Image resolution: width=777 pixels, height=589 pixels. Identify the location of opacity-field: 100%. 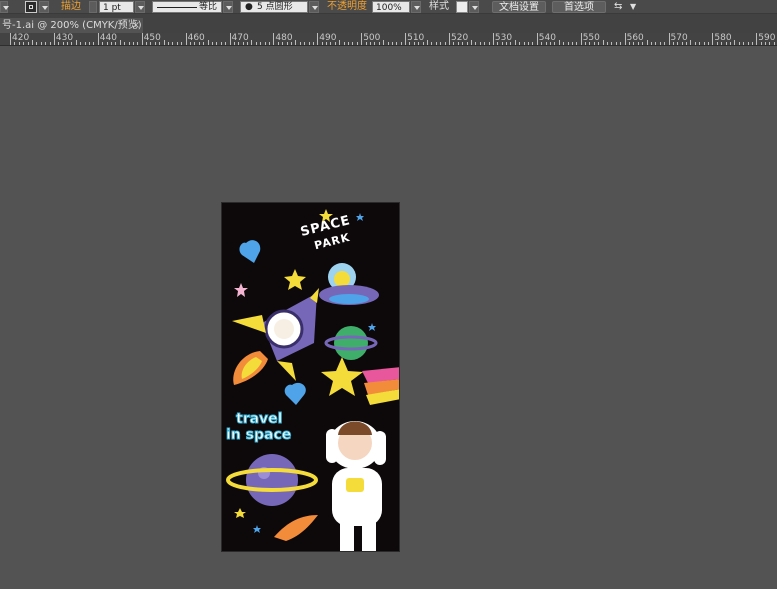
(391, 7).